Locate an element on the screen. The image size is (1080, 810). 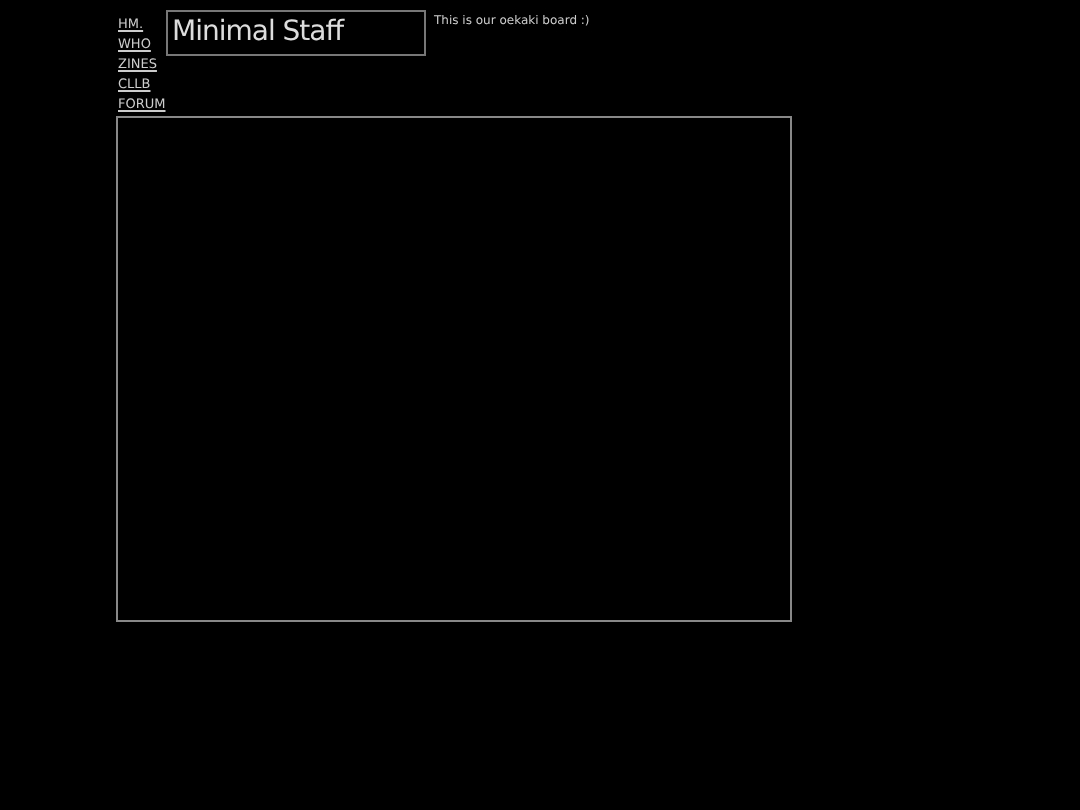
site-title: Minimal Staff is located at coordinates (296, 33).